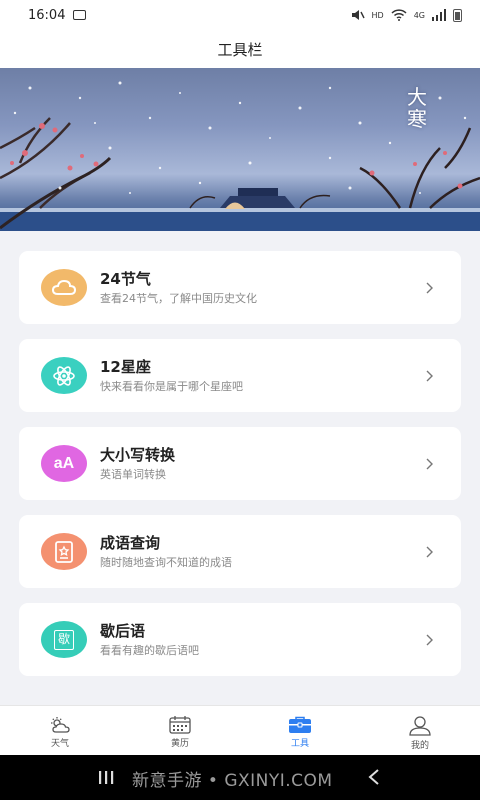 This screenshot has width=480, height=800. I want to click on card-title: 24节气, so click(125, 278).